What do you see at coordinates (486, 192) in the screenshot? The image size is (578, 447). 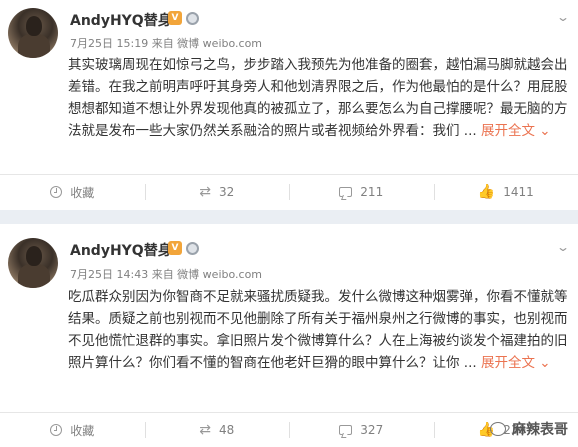 I see `thumbs-up-icon: 👍` at bounding box center [486, 192].